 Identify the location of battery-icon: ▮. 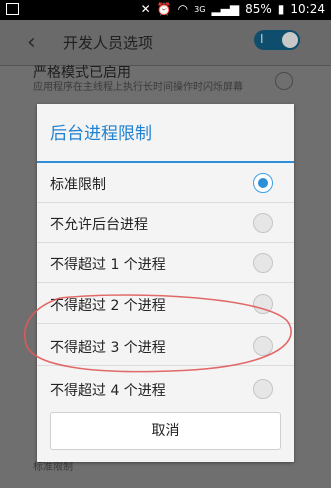
(281, 9).